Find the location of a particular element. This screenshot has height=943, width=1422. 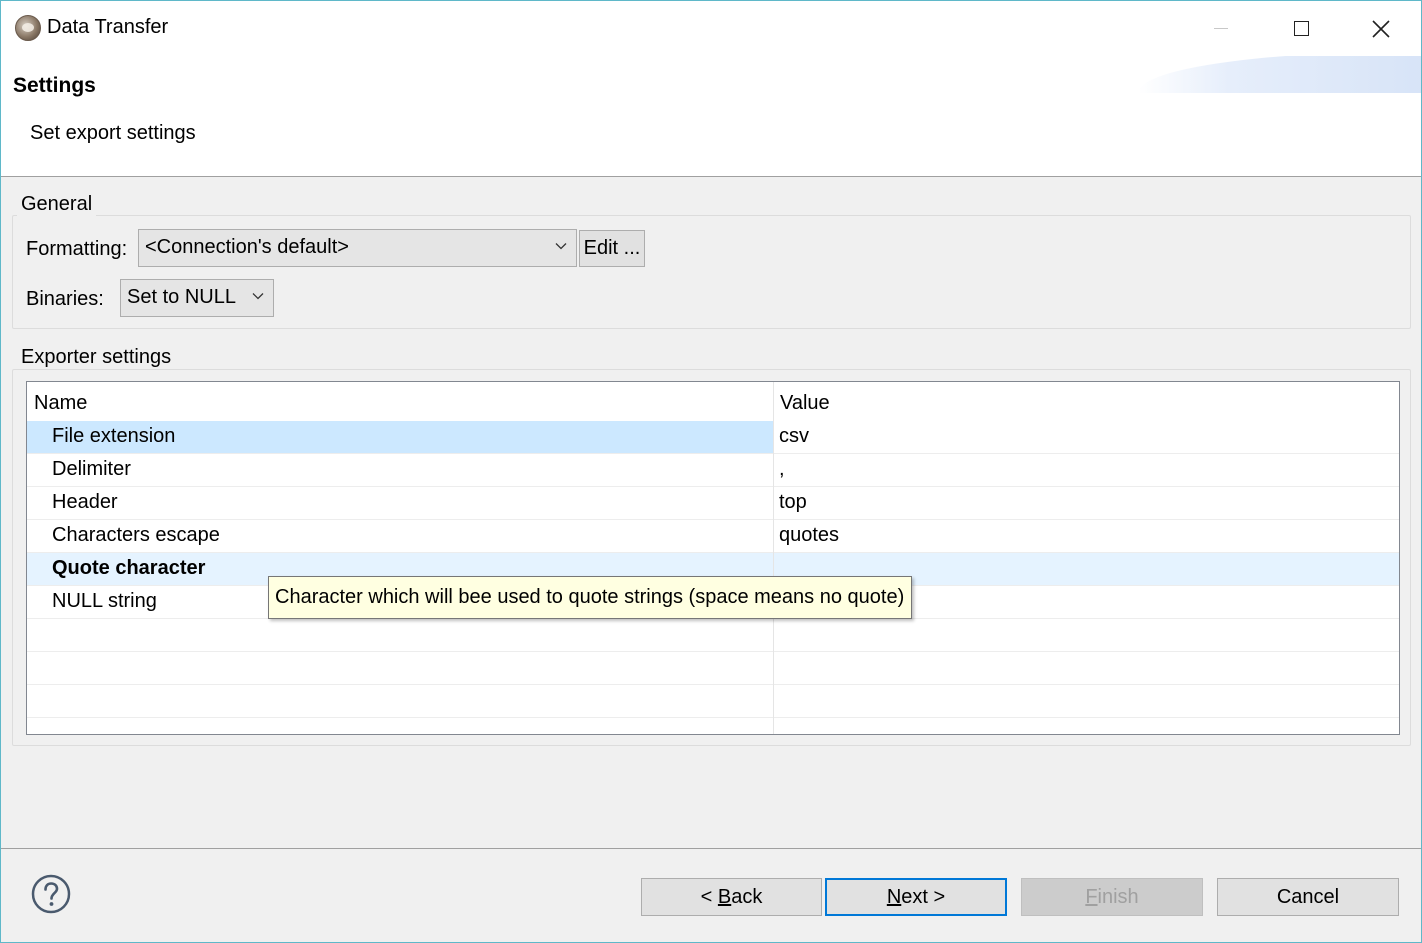

formatting-label: Formatting: is located at coordinates (77, 249).